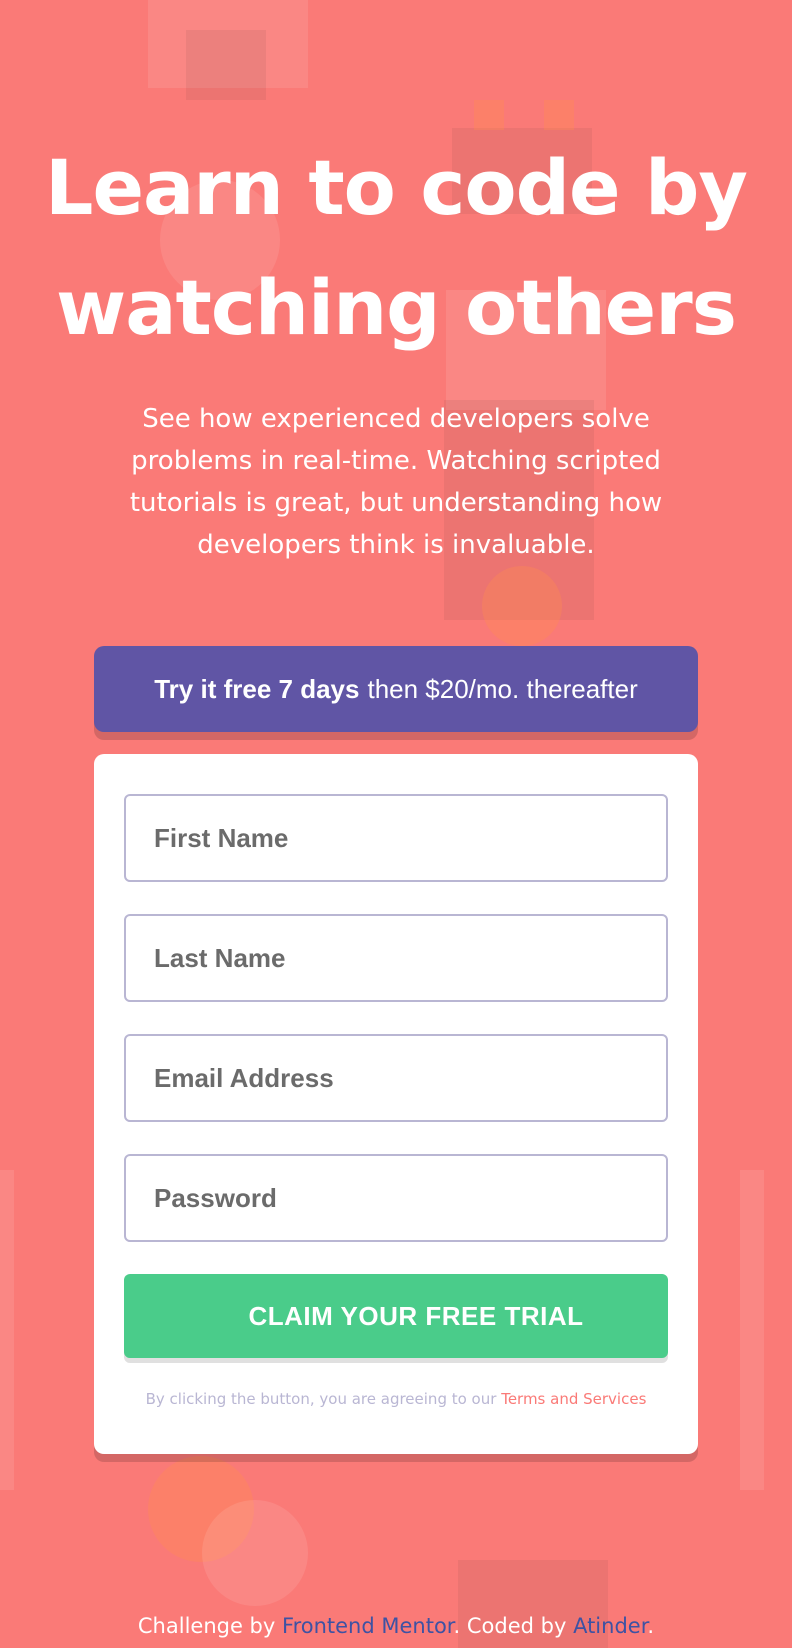 This screenshot has height=1648, width=792. What do you see at coordinates (610, 1626) in the screenshot?
I see `author-link: Atinder` at bounding box center [610, 1626].